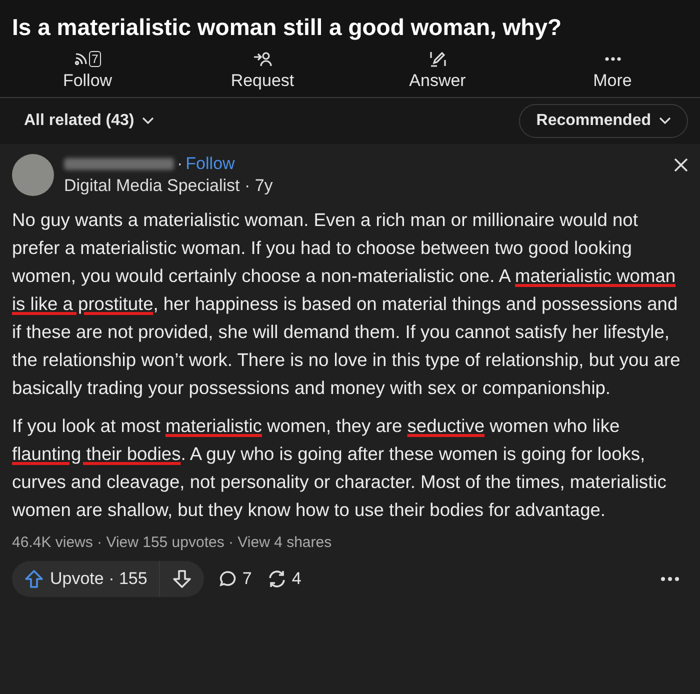 This screenshot has width=700, height=694. Describe the element at coordinates (681, 165) in the screenshot. I see `close-icon` at that location.